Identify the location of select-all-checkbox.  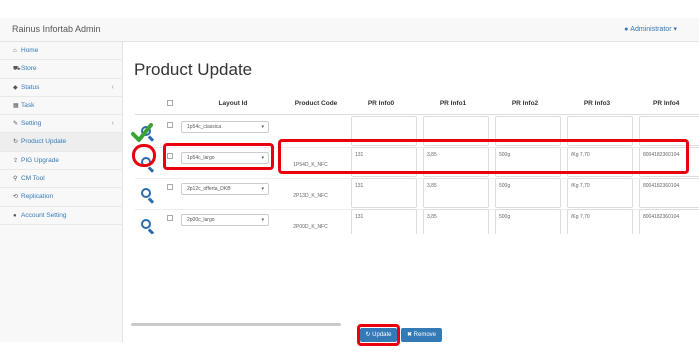
(170, 103).